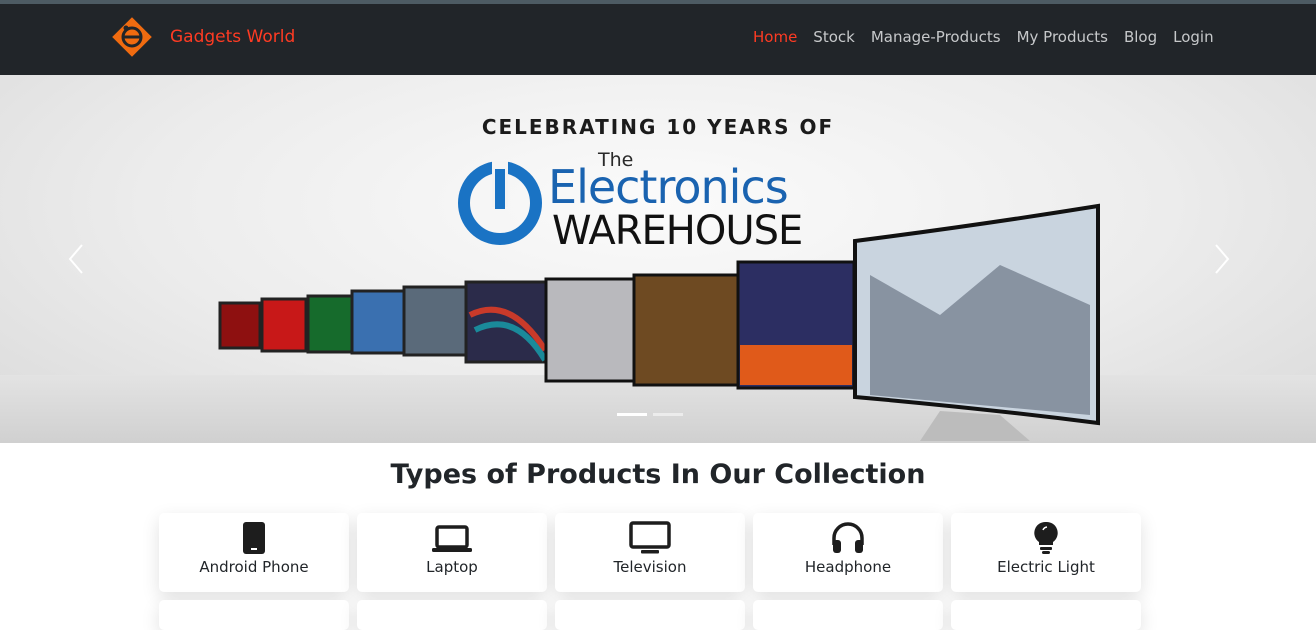 Image resolution: width=1316 pixels, height=630 pixels. Describe the element at coordinates (76, 259) in the screenshot. I see `chevron-left-icon` at that location.